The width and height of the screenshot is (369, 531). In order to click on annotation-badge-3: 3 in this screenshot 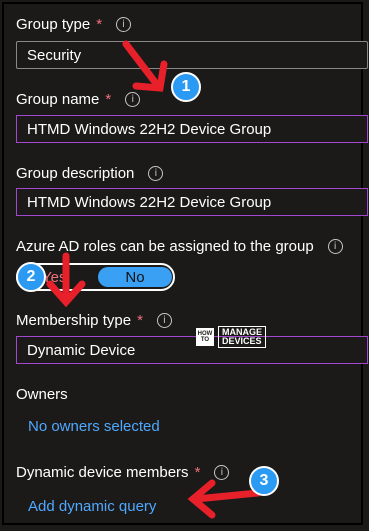, I will do `click(264, 481)`.